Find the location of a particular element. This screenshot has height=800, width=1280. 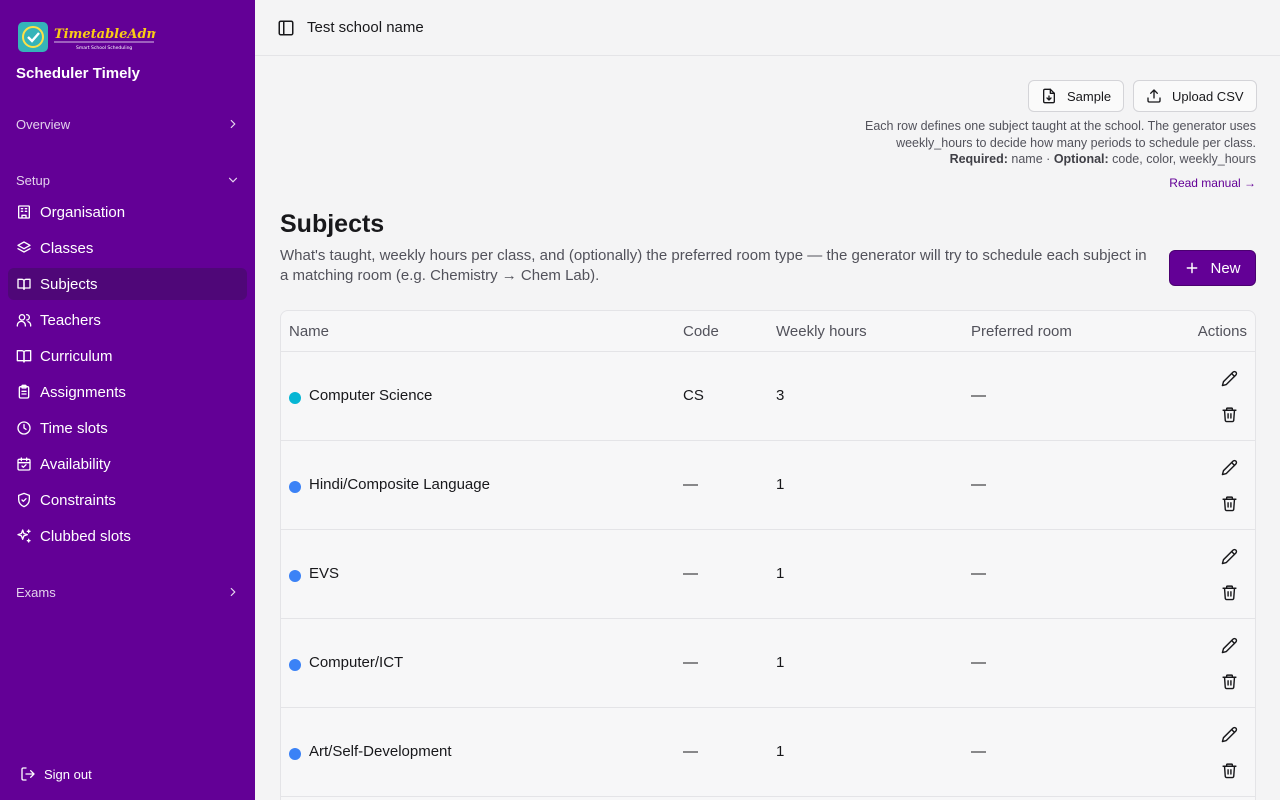

upload-csv-button: Upload CSV is located at coordinates (1195, 96).